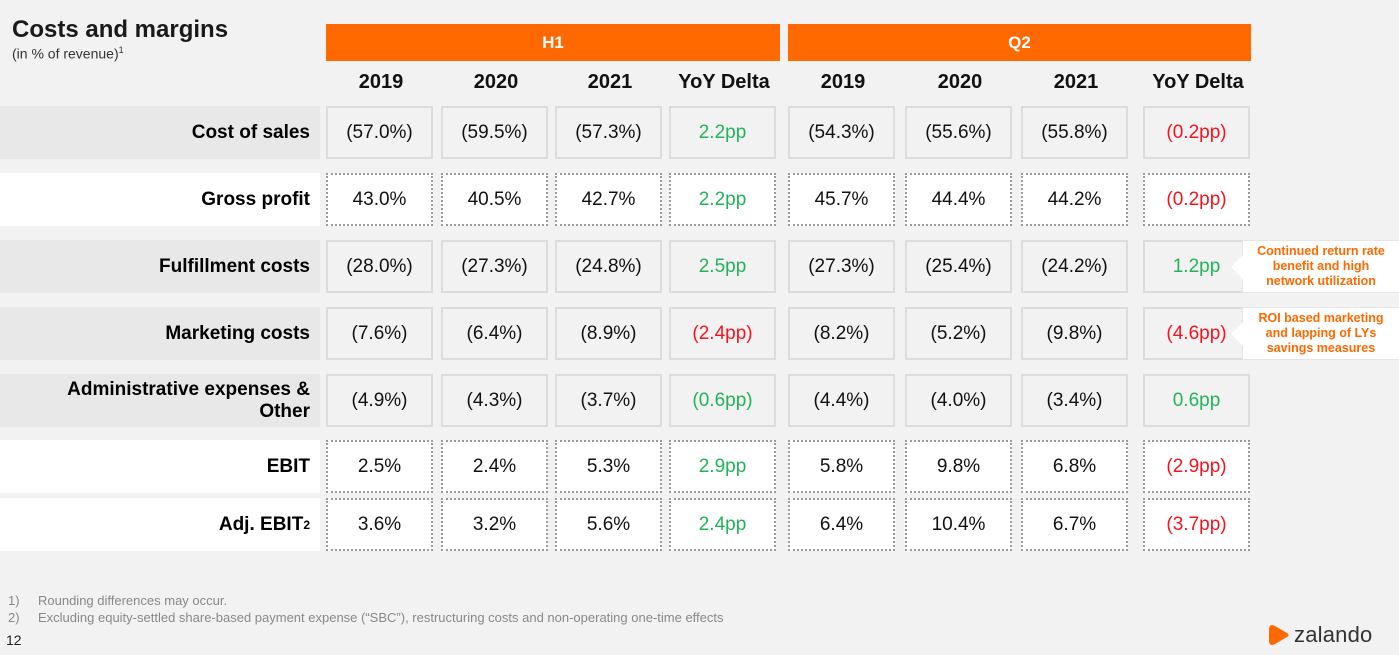 The height and width of the screenshot is (655, 1399). I want to click on table-cell: 42.7%, so click(608, 199).